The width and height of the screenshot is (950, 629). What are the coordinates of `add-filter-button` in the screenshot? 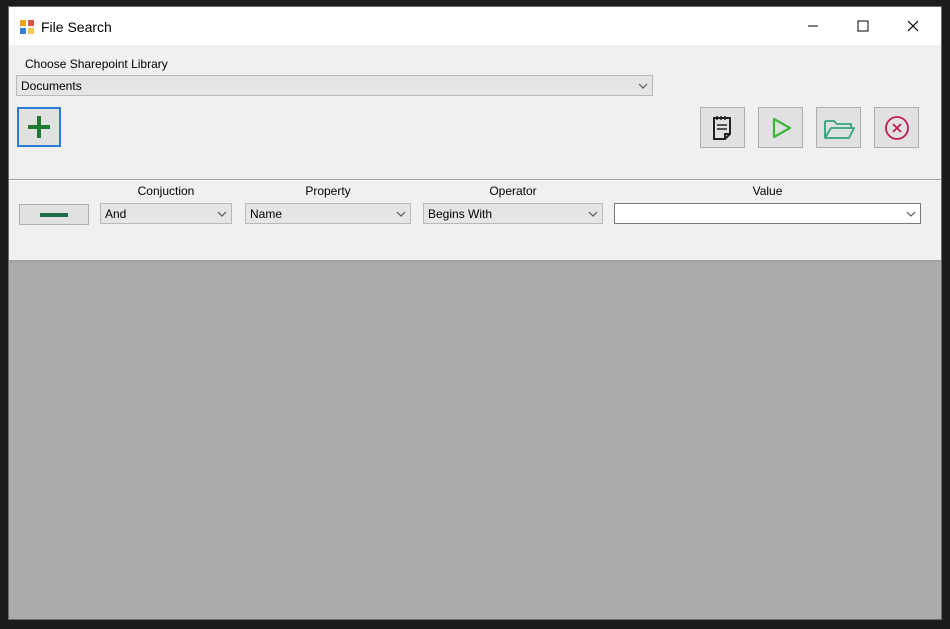 It's located at (39, 127).